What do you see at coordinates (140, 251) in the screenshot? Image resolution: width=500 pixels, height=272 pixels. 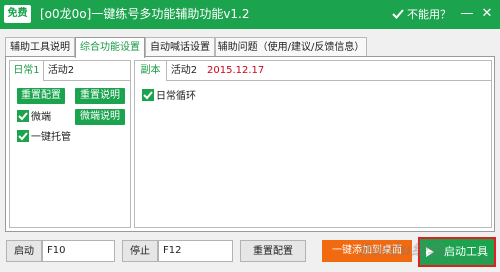 I see `stop-hotkey-label: 停止` at bounding box center [140, 251].